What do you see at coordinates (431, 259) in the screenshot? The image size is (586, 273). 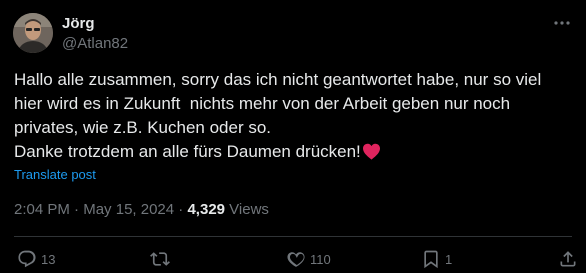 I see `bookmark-icon` at bounding box center [431, 259].